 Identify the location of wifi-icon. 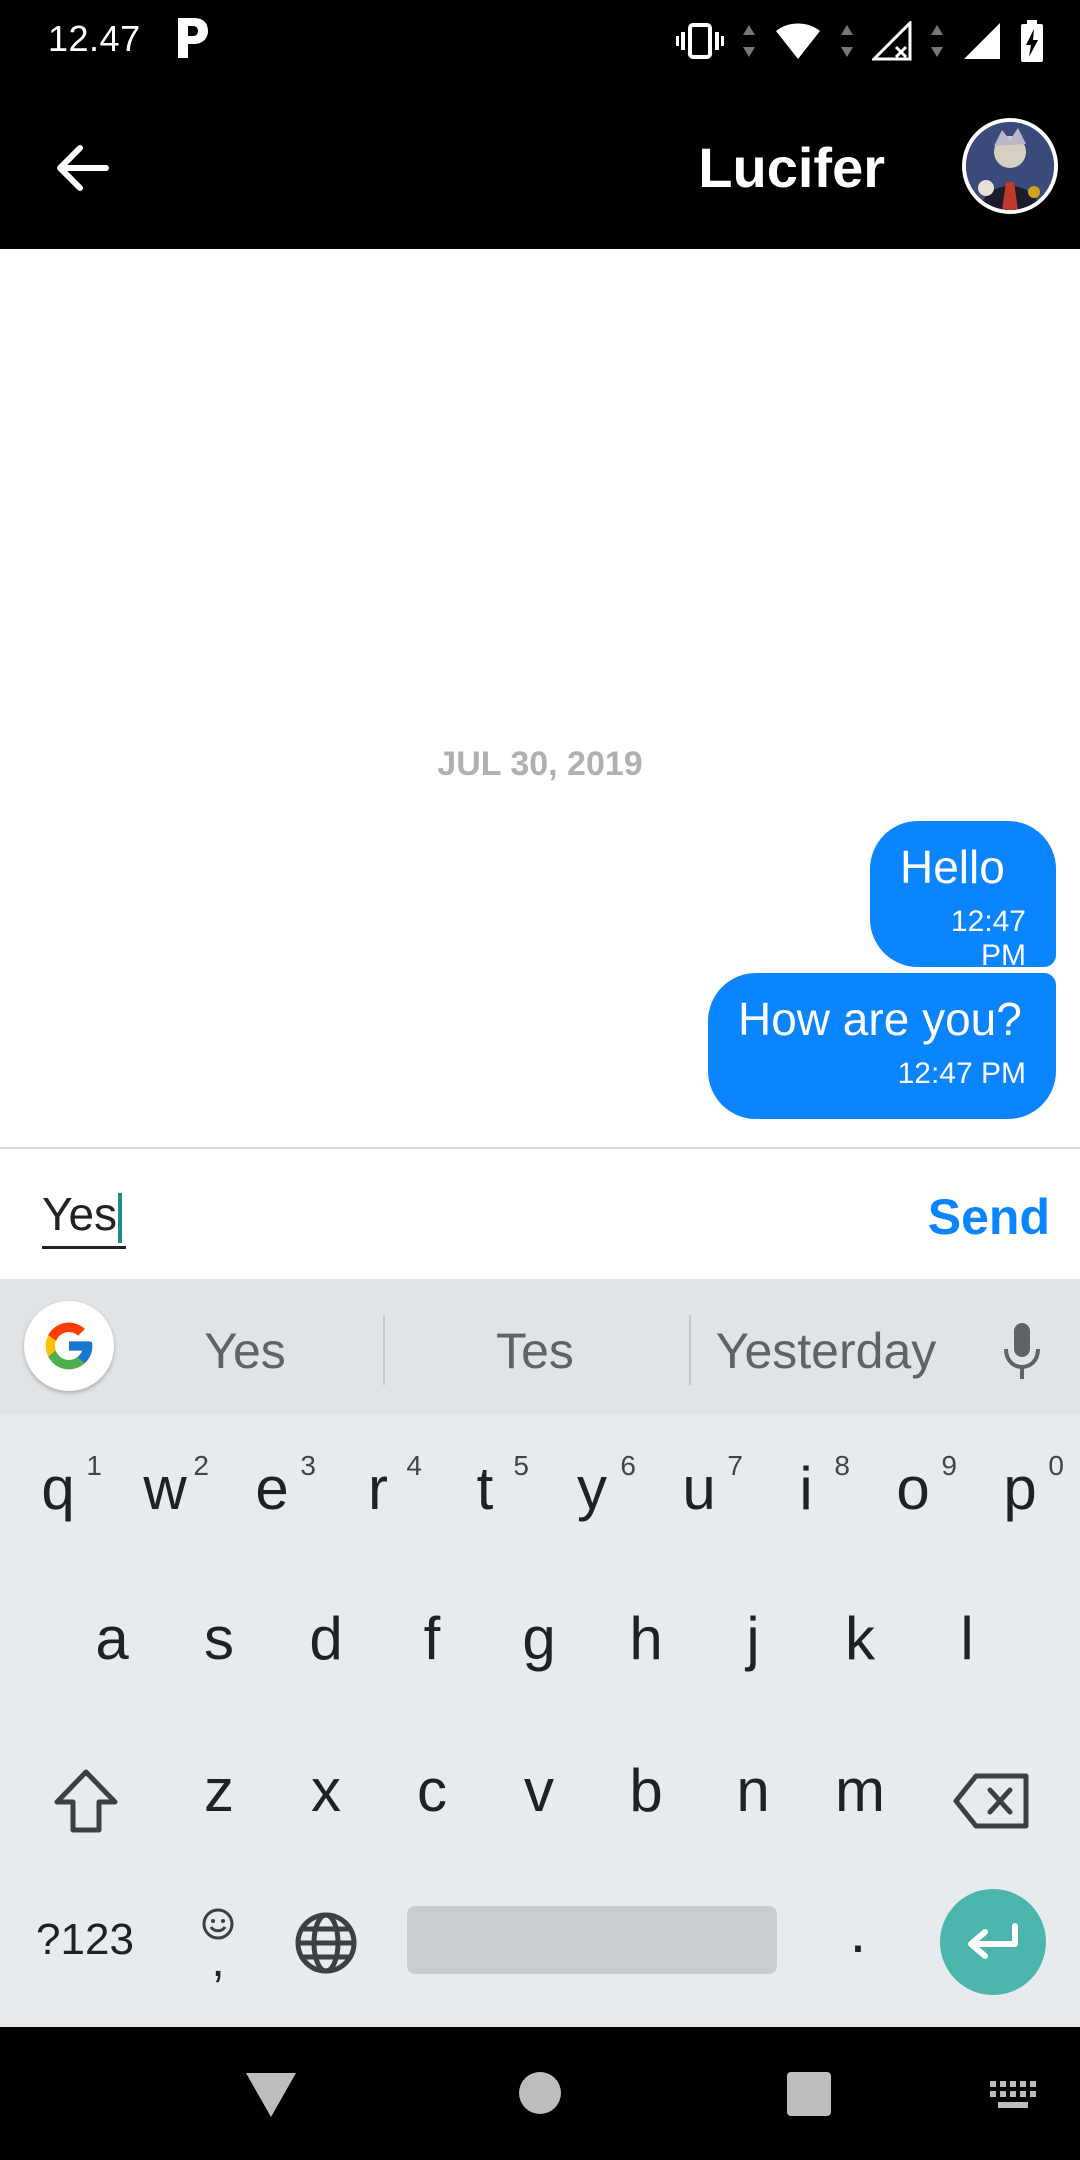
(798, 41).